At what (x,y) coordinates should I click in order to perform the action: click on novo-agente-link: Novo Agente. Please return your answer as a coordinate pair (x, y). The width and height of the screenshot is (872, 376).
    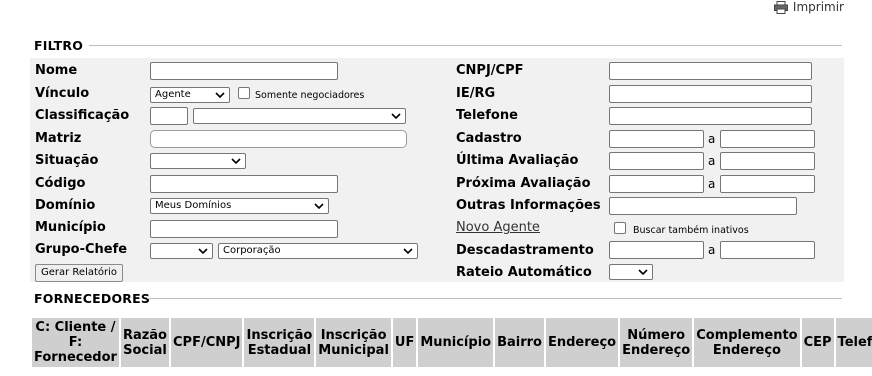
    Looking at the image, I should click on (498, 227).